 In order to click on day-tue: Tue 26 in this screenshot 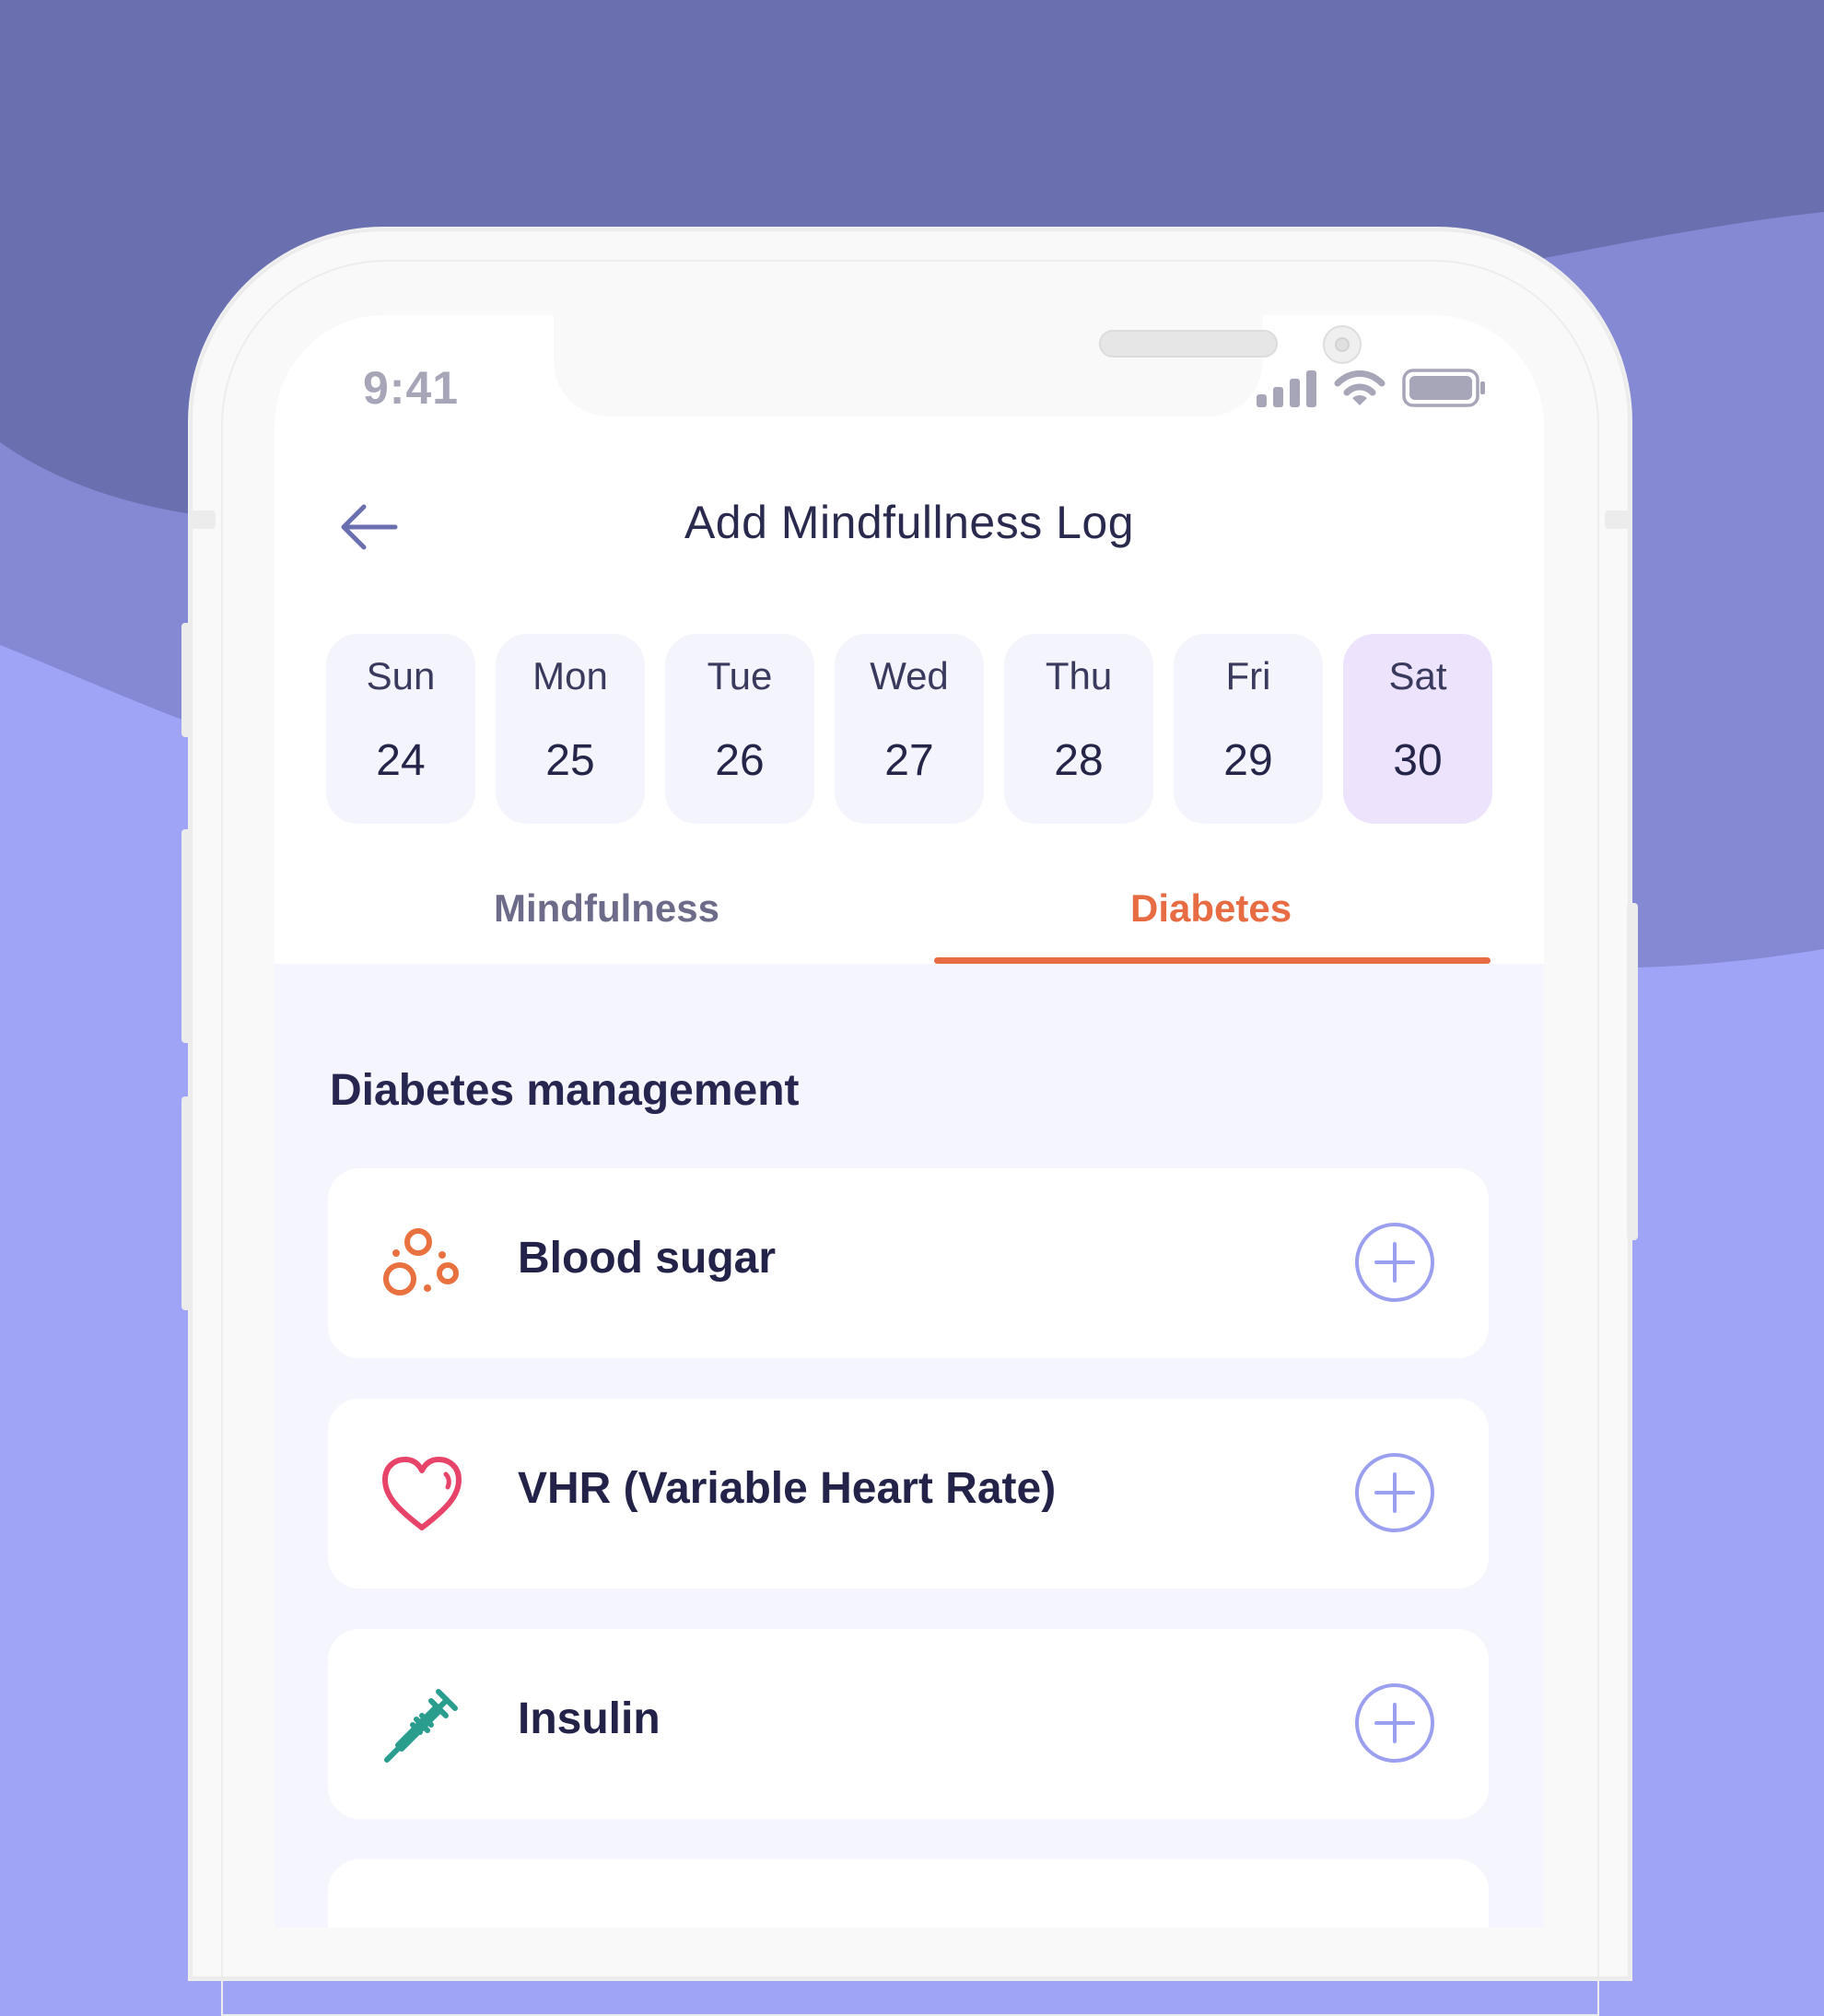, I will do `click(740, 729)`.